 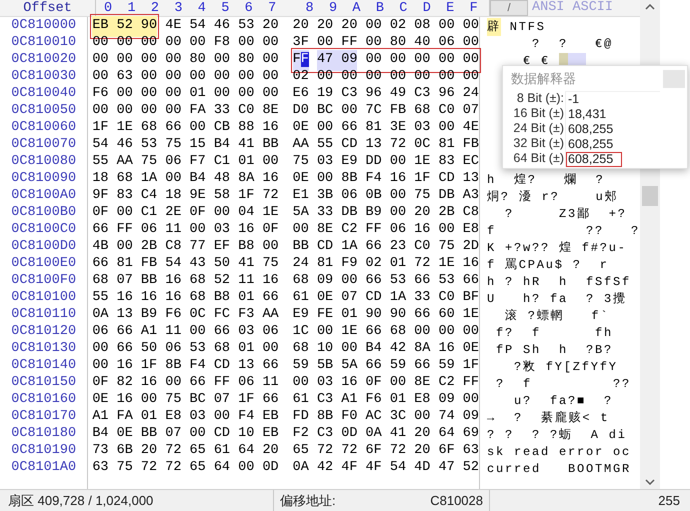 What do you see at coordinates (185, 434) in the screenshot?
I see `hex-bytes: B4 0E BB 07 00 CD 10 EB` at bounding box center [185, 434].